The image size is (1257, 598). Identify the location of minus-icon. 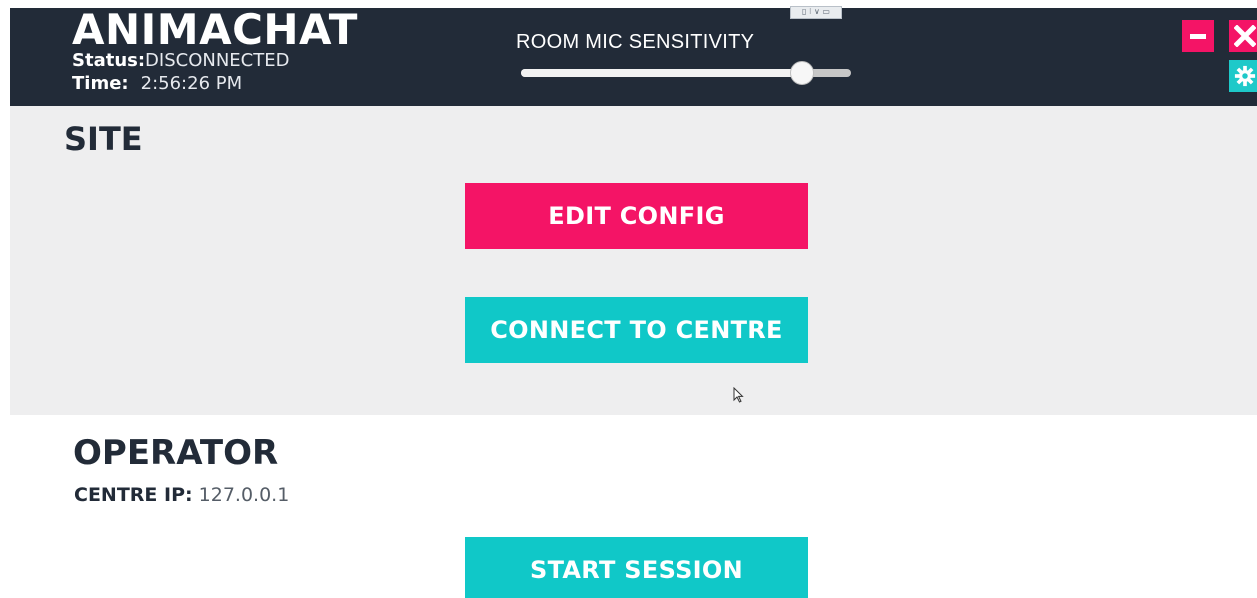
(1198, 36).